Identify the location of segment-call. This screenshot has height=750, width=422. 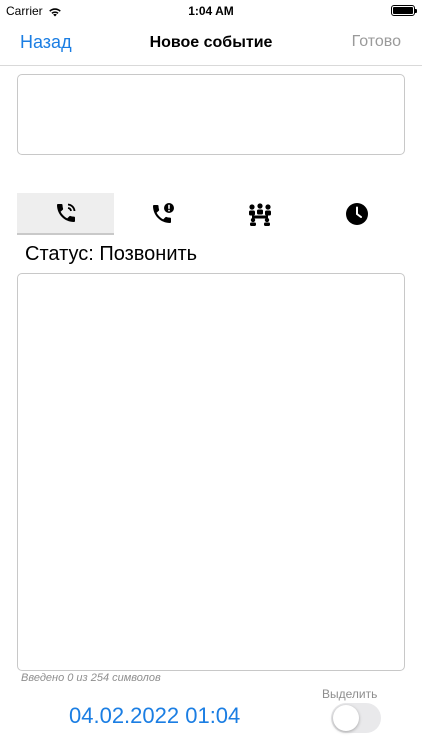
(65, 214).